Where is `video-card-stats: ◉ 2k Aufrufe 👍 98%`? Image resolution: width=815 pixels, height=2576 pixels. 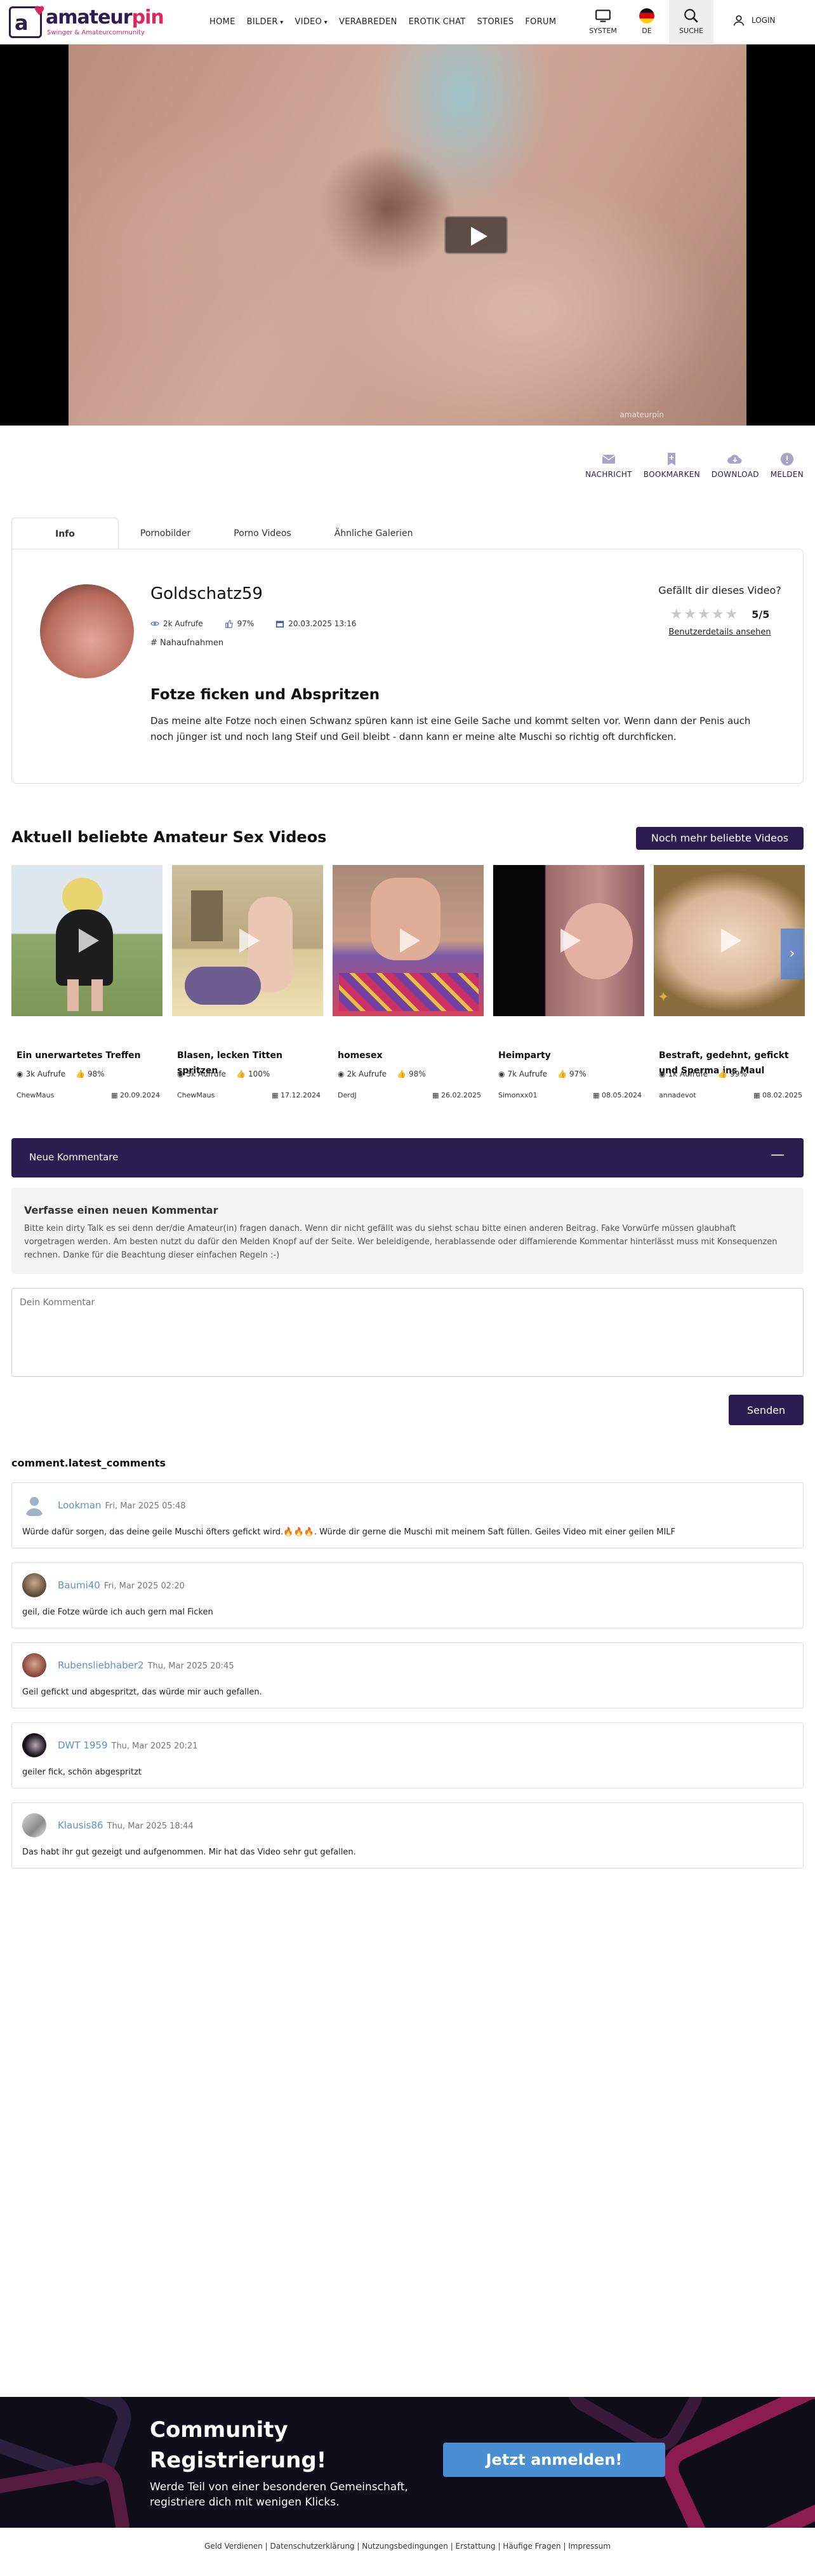 video-card-stats: ◉ 2k Aufrufe 👍 98% is located at coordinates (382, 1074).